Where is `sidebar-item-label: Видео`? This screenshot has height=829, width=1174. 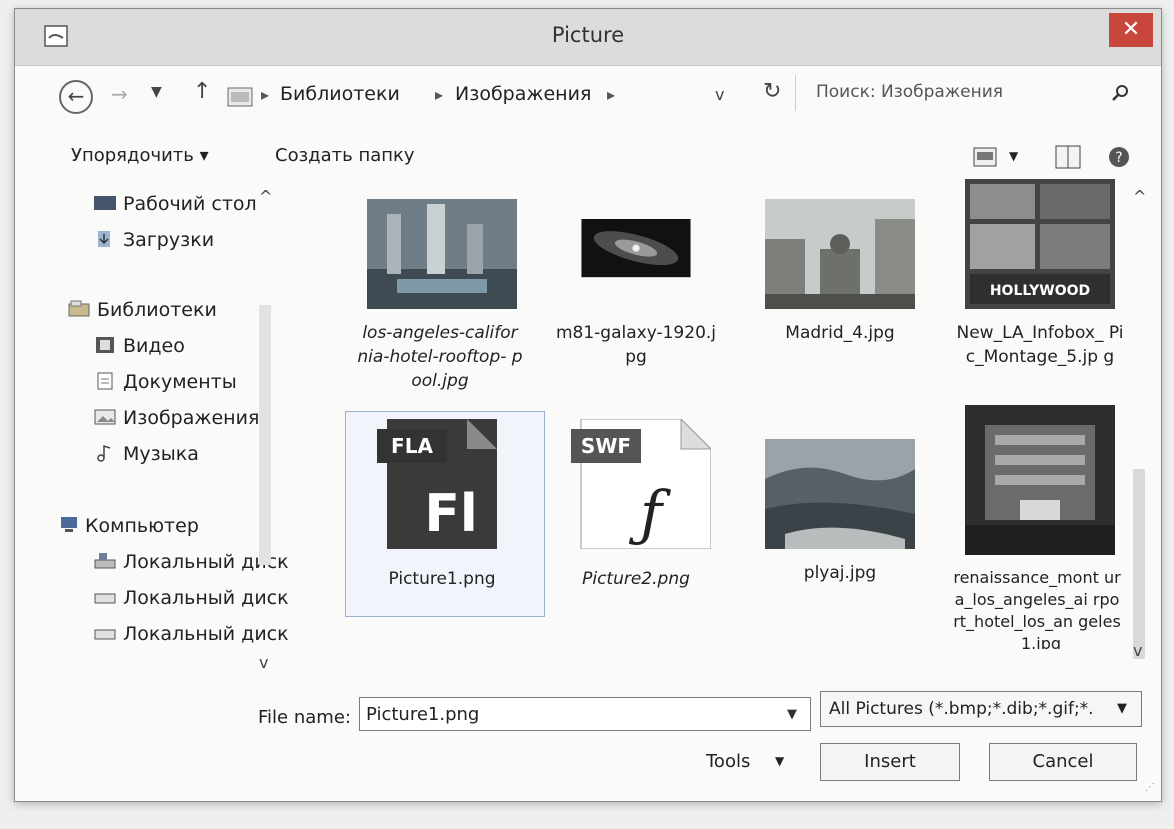 sidebar-item-label: Видео is located at coordinates (154, 346).